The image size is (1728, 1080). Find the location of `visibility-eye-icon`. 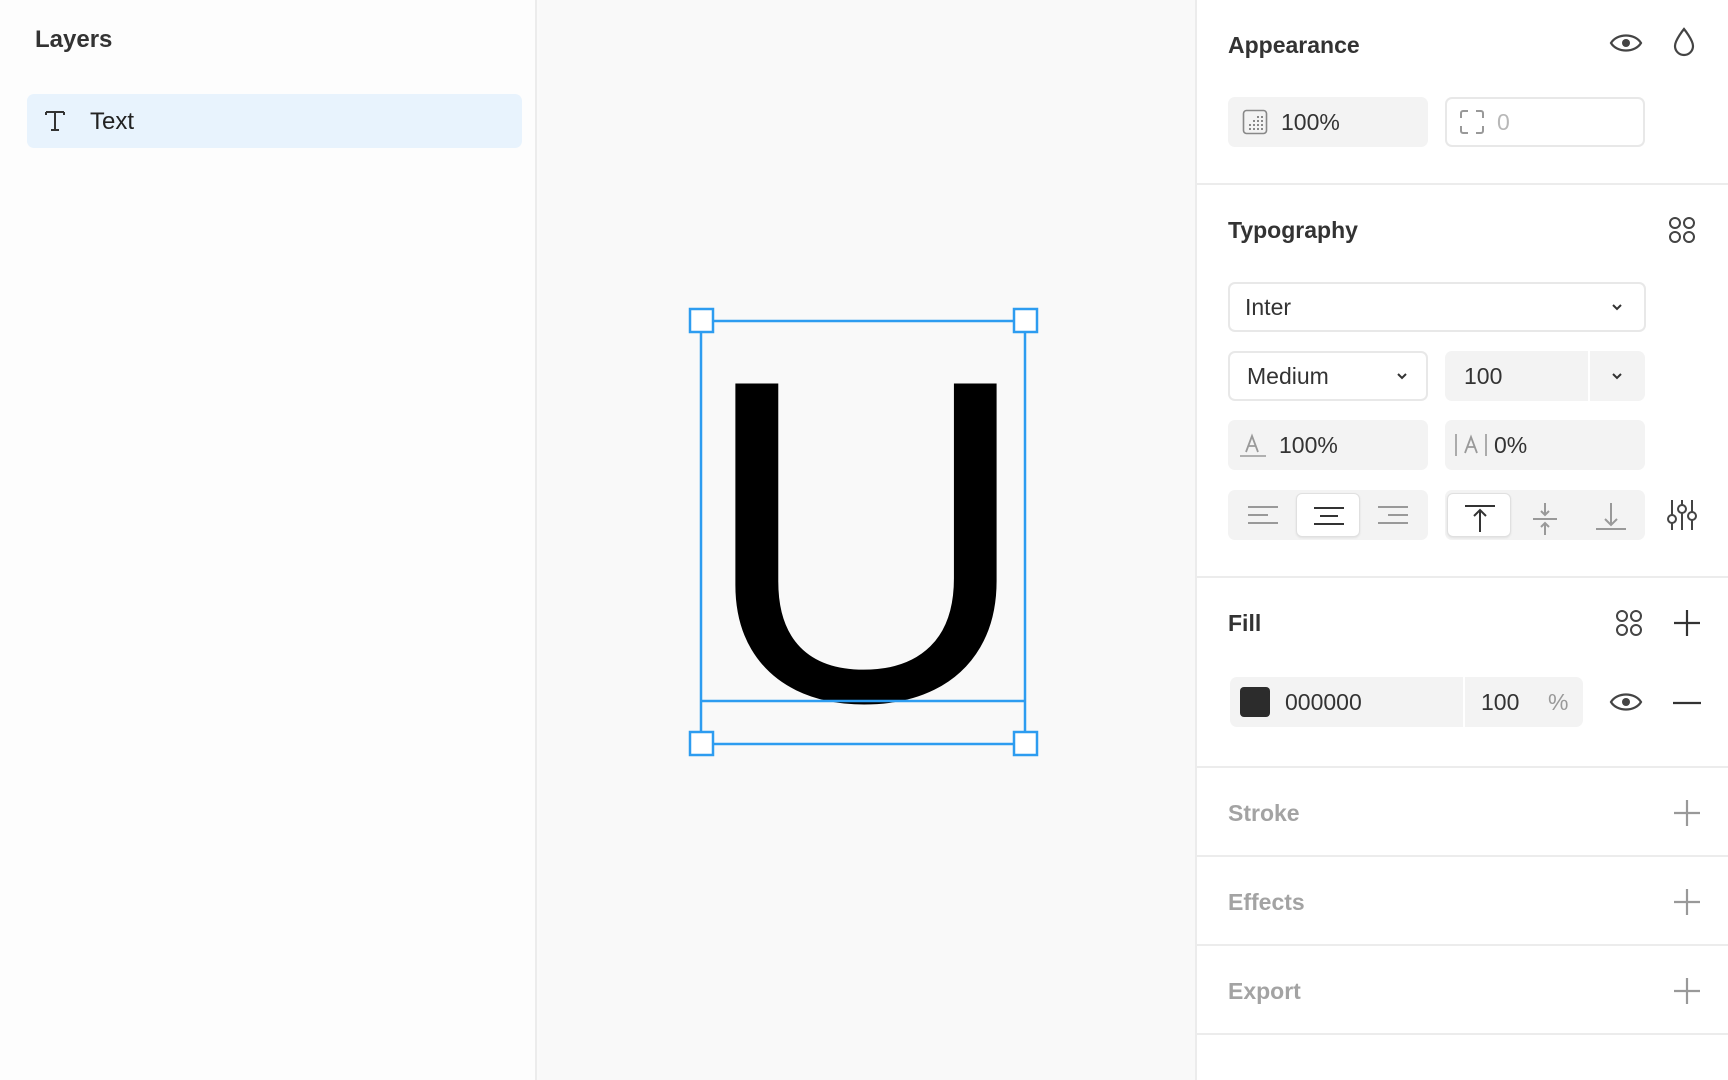

visibility-eye-icon is located at coordinates (1626, 43).